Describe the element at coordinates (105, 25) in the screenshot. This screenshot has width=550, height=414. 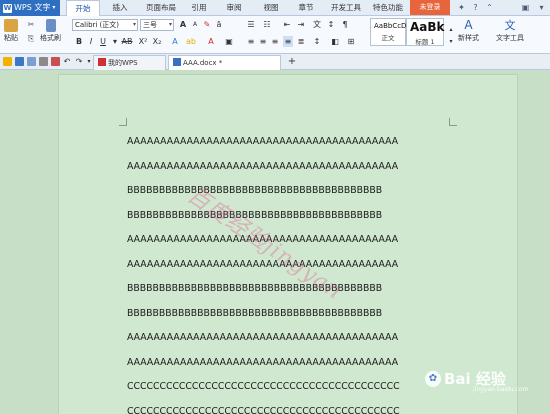
I see `font-name-select: Calibri (正文) ▾` at that location.